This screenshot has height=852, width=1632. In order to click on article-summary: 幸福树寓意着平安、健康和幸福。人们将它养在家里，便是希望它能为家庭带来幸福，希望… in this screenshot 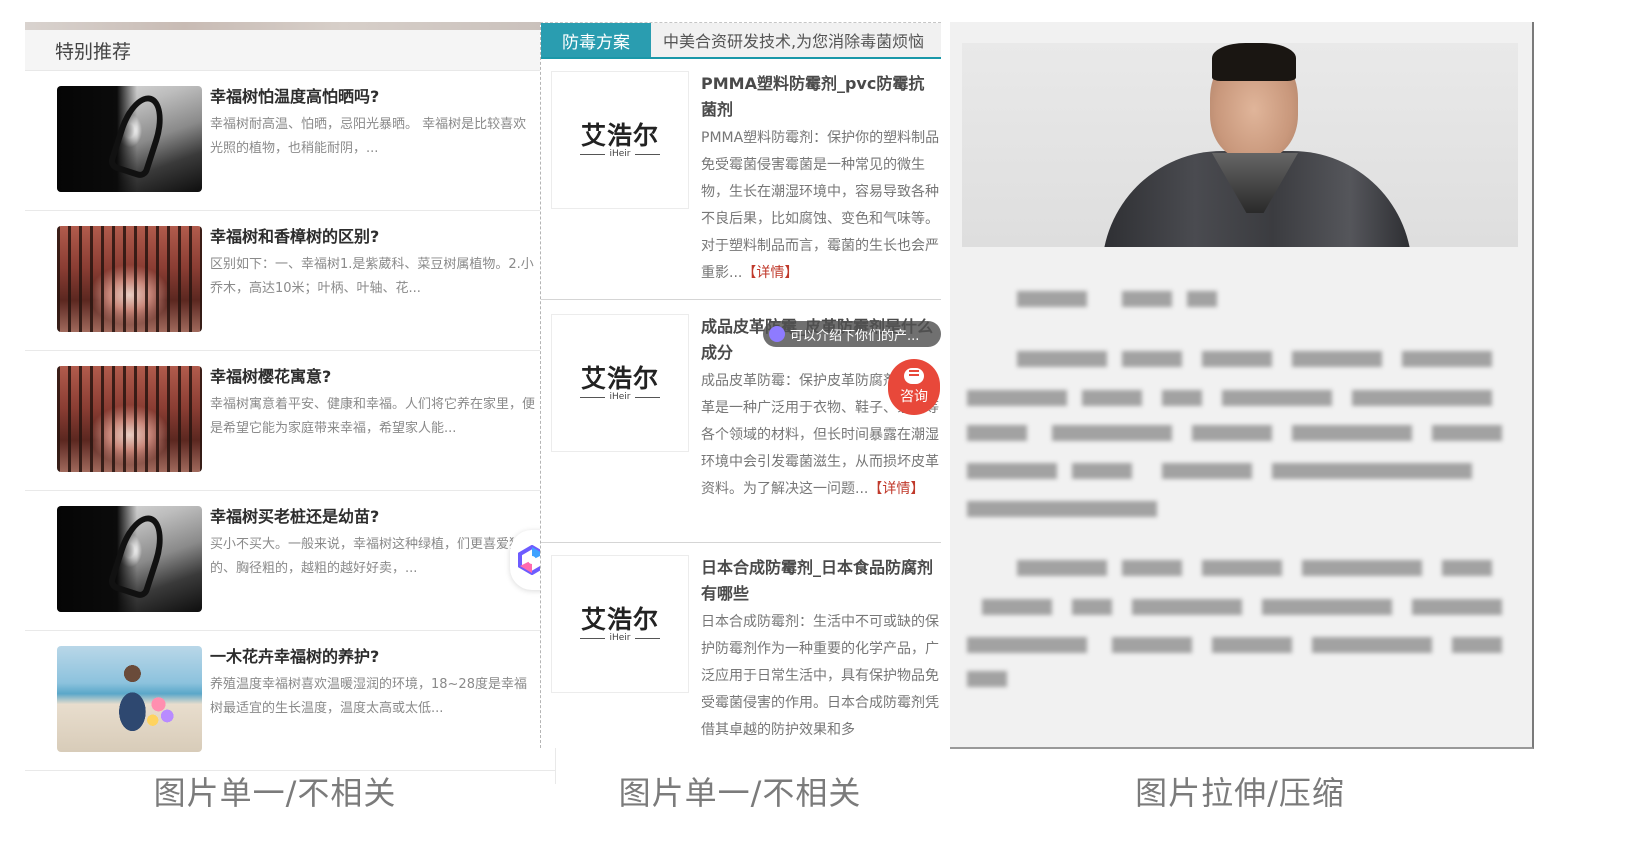, I will do `click(373, 416)`.